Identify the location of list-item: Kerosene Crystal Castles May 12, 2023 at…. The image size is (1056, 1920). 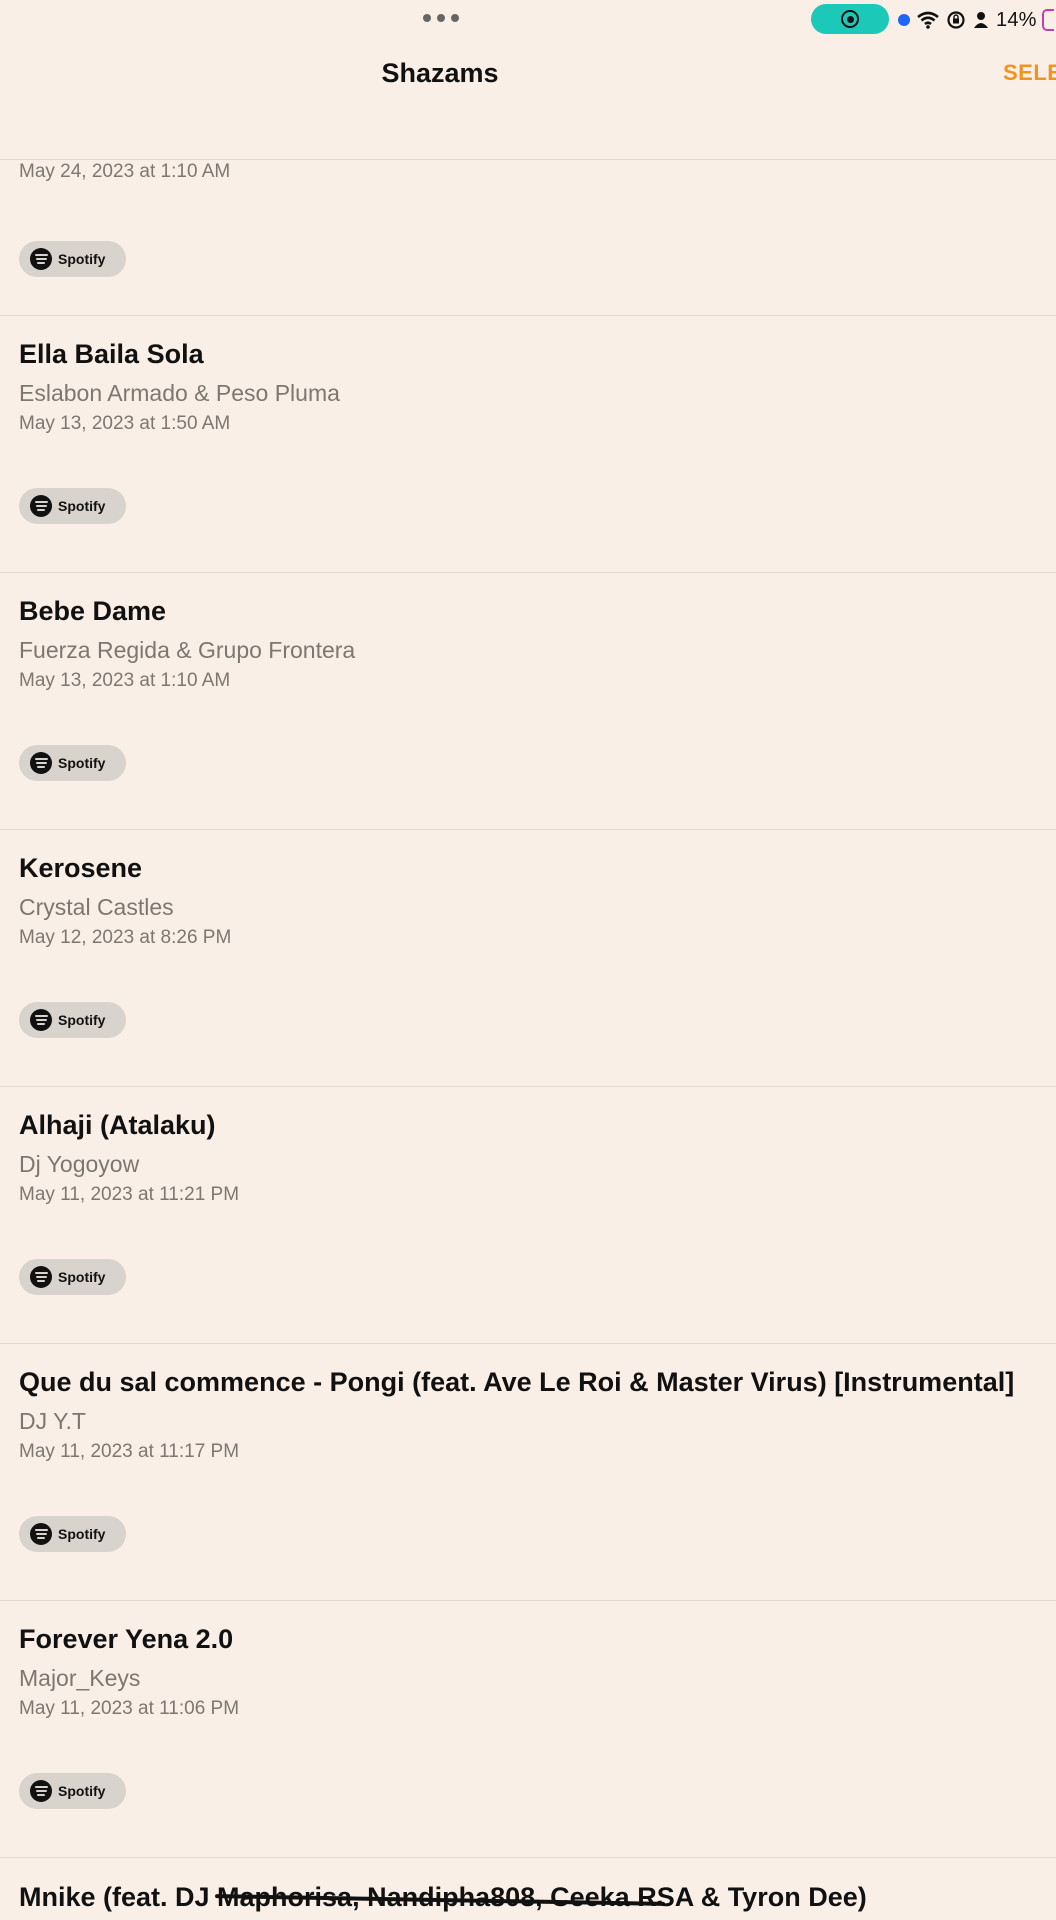
(528, 958).